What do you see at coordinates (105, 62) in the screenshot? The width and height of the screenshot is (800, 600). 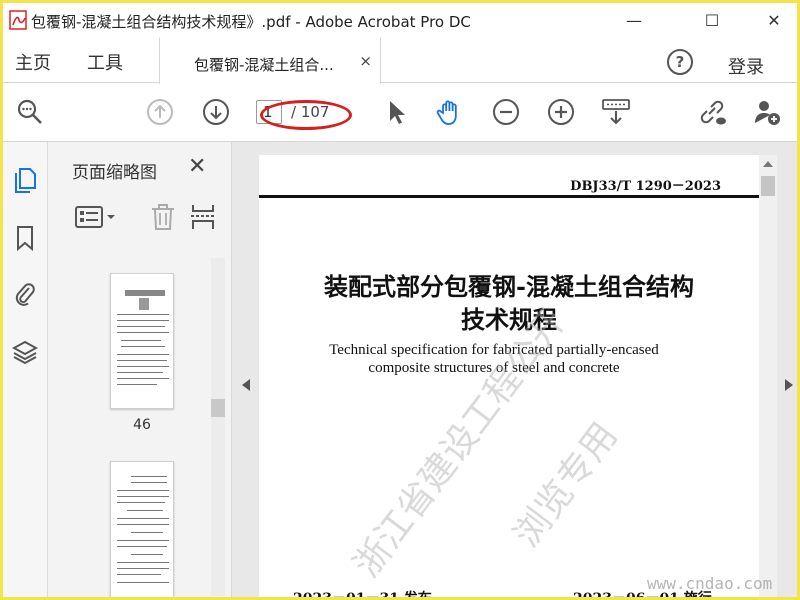 I see `tab-tools: 工具` at bounding box center [105, 62].